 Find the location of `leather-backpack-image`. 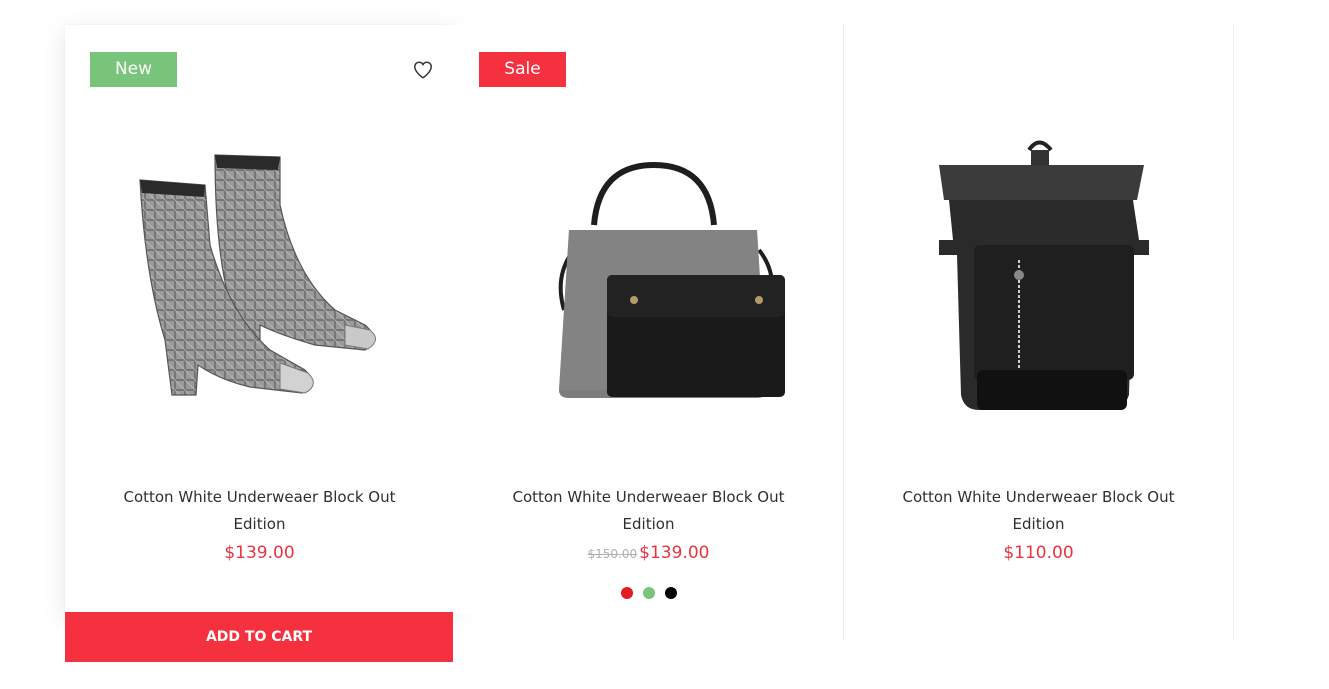

leather-backpack-image is located at coordinates (1043, 275).